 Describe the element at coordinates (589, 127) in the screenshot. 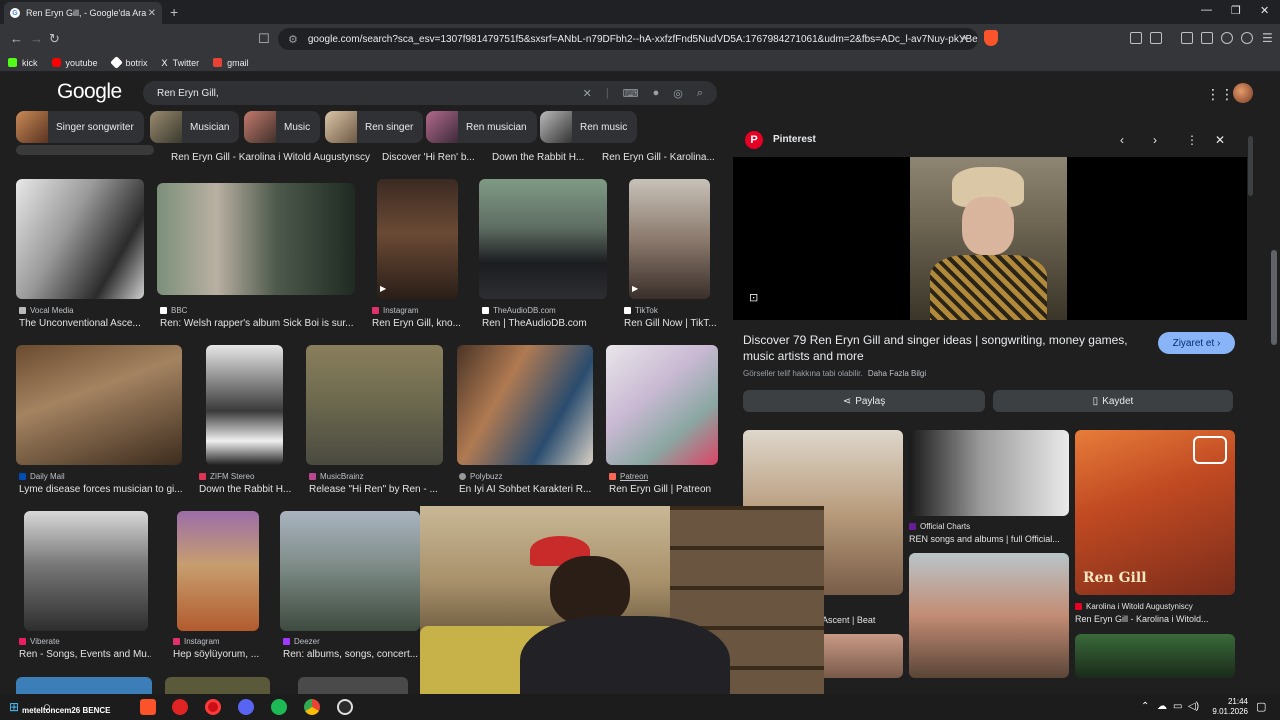

I see `chip-ren-music: Ren music` at that location.